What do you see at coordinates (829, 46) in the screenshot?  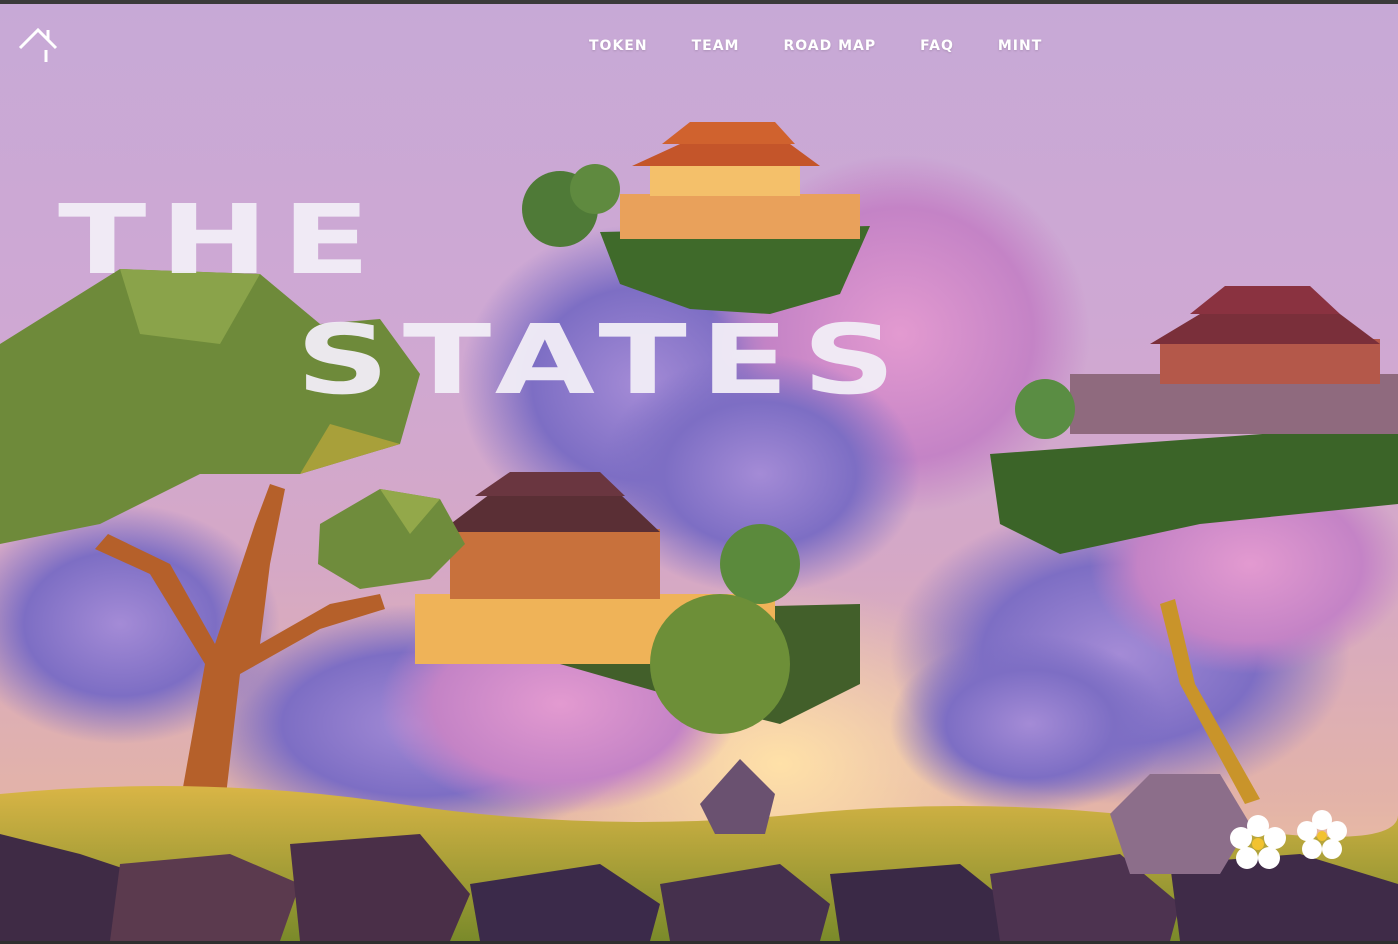 I see `nav-link-road-map: ROAD MAP` at bounding box center [829, 46].